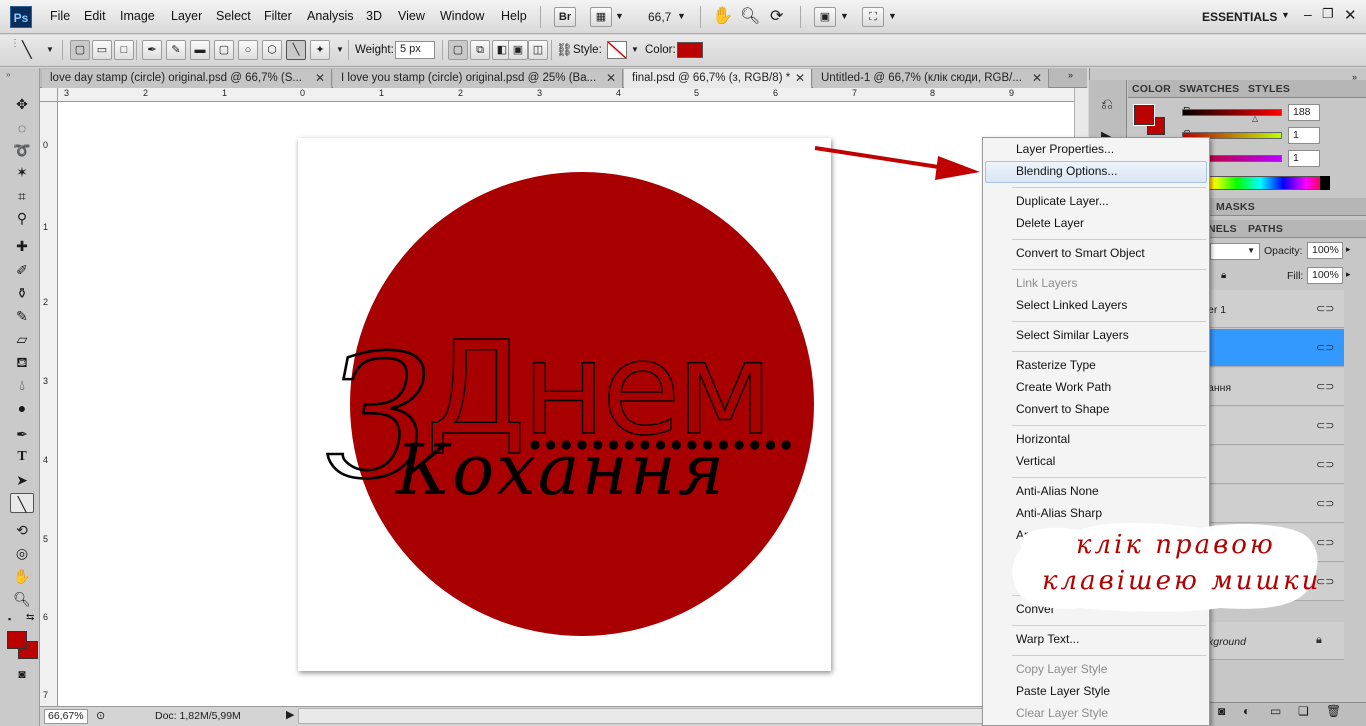  I want to click on tab-paths: PATHS, so click(1265, 229).